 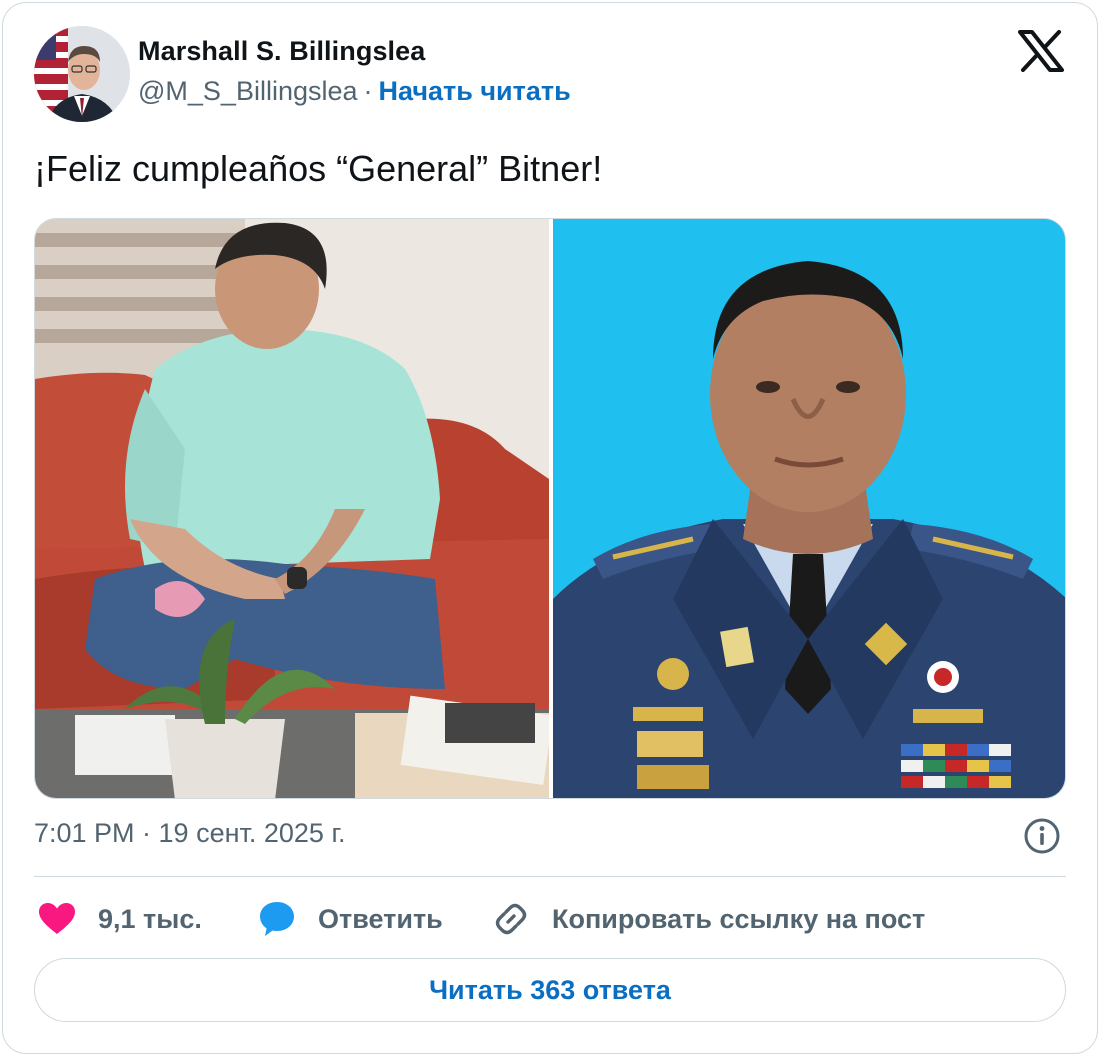 What do you see at coordinates (511, 919) in the screenshot?
I see `link-icon` at bounding box center [511, 919].